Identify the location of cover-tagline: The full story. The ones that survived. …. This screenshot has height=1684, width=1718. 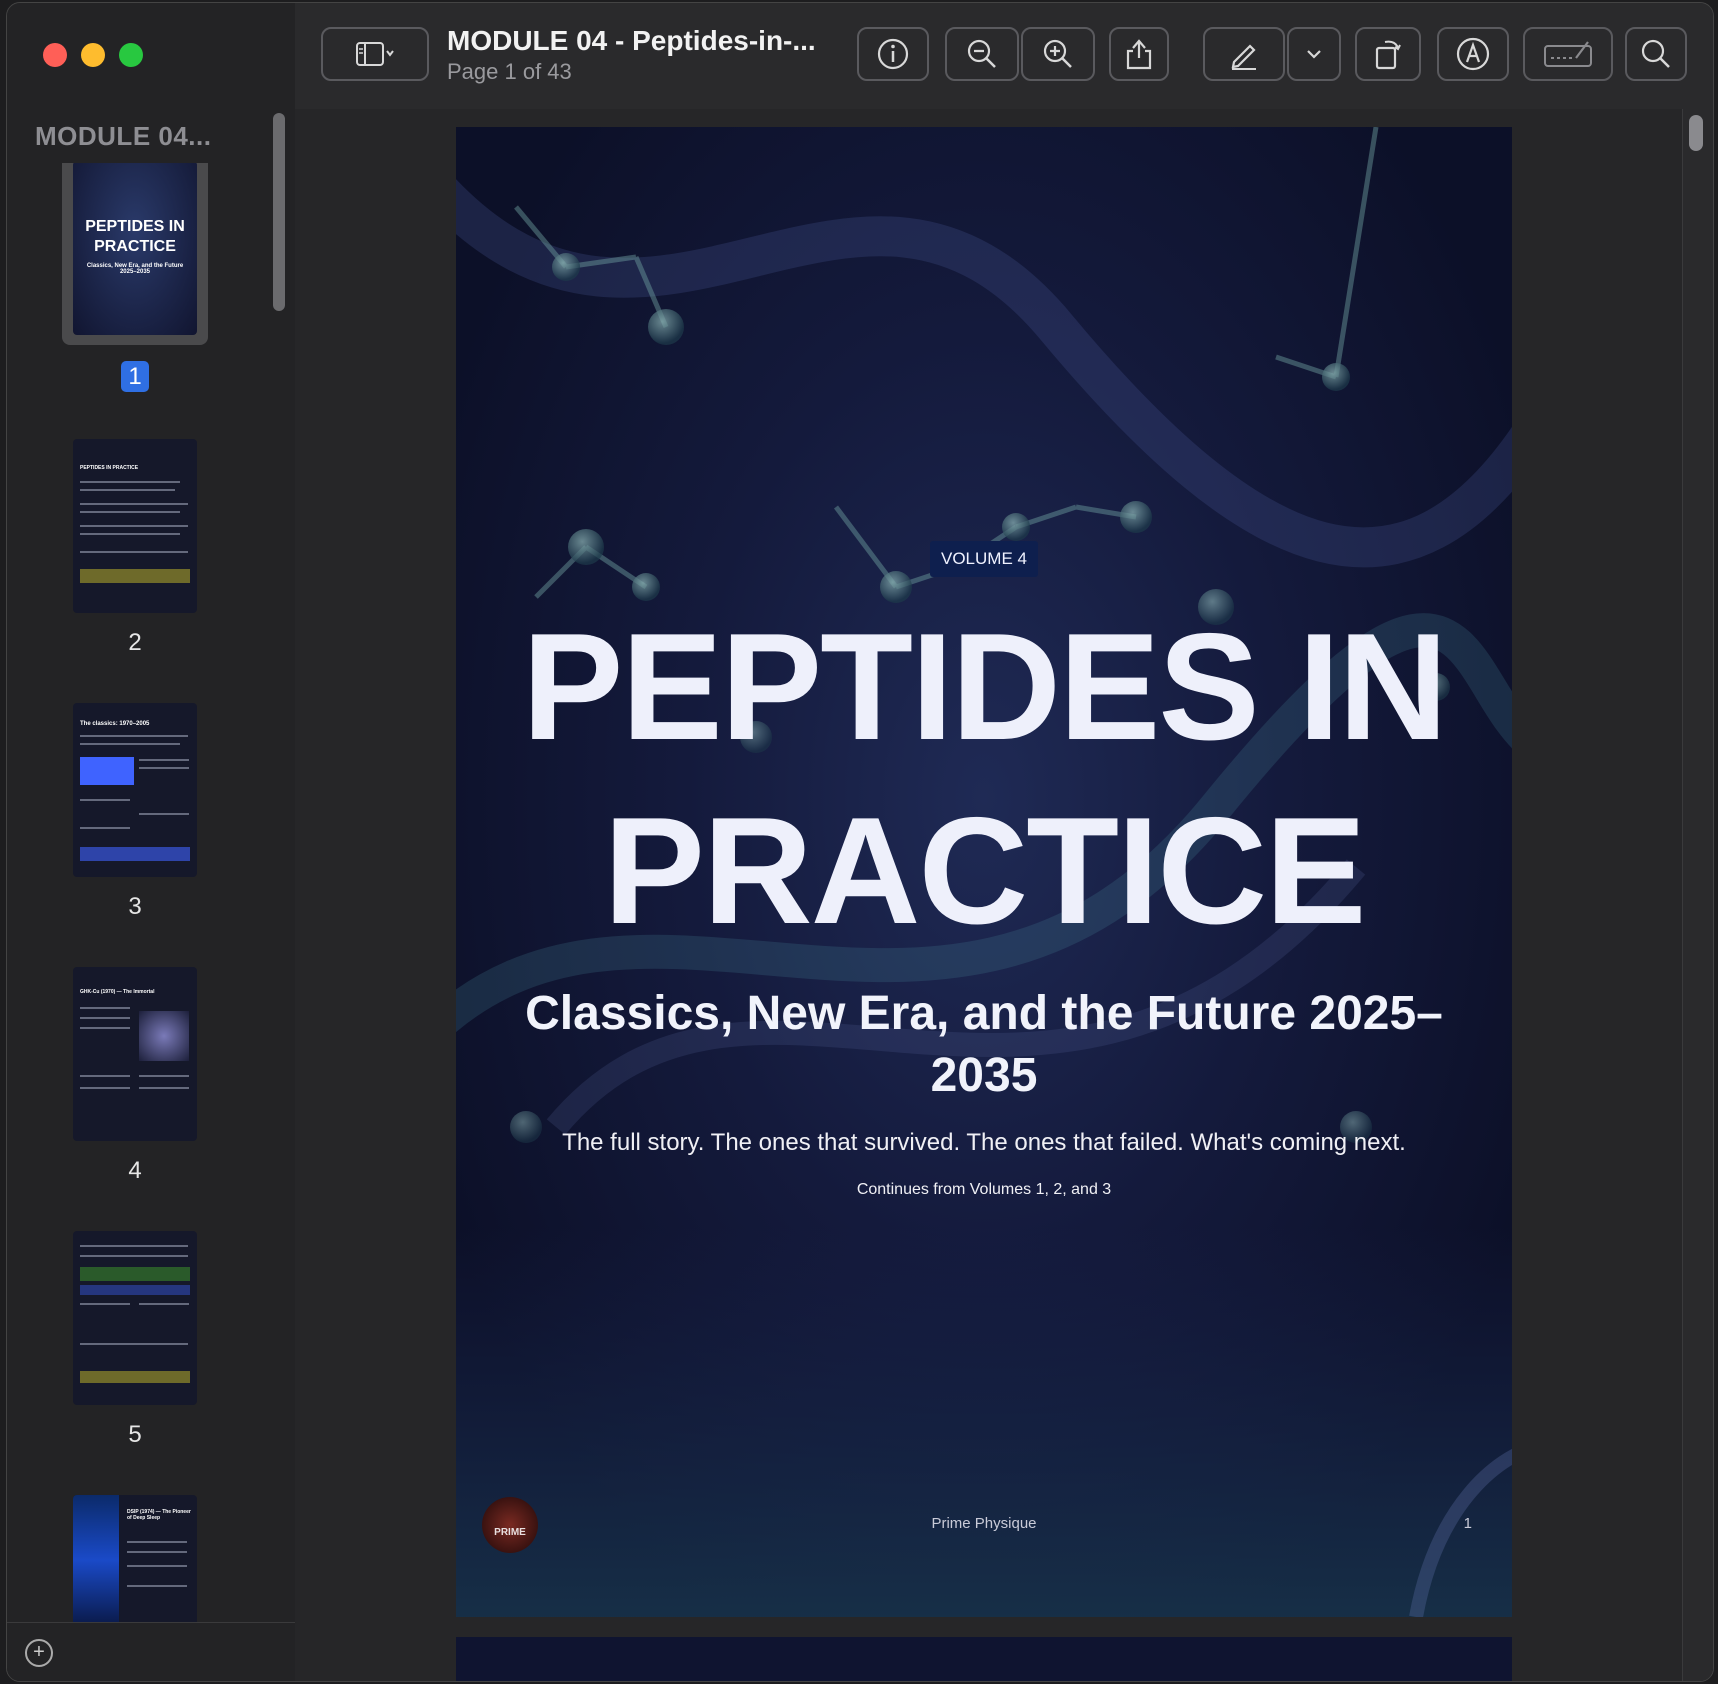
(984, 1142).